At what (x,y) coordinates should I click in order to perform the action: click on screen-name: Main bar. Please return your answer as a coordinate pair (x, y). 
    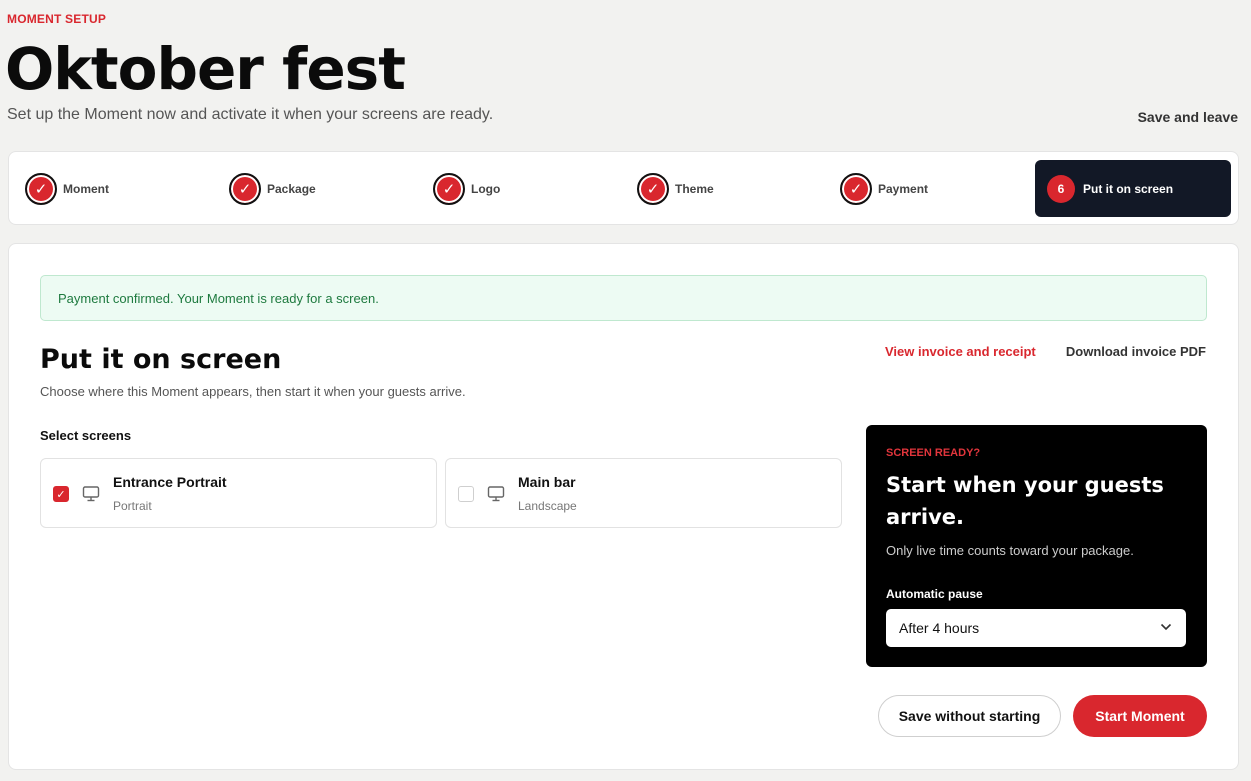
    Looking at the image, I should click on (547, 482).